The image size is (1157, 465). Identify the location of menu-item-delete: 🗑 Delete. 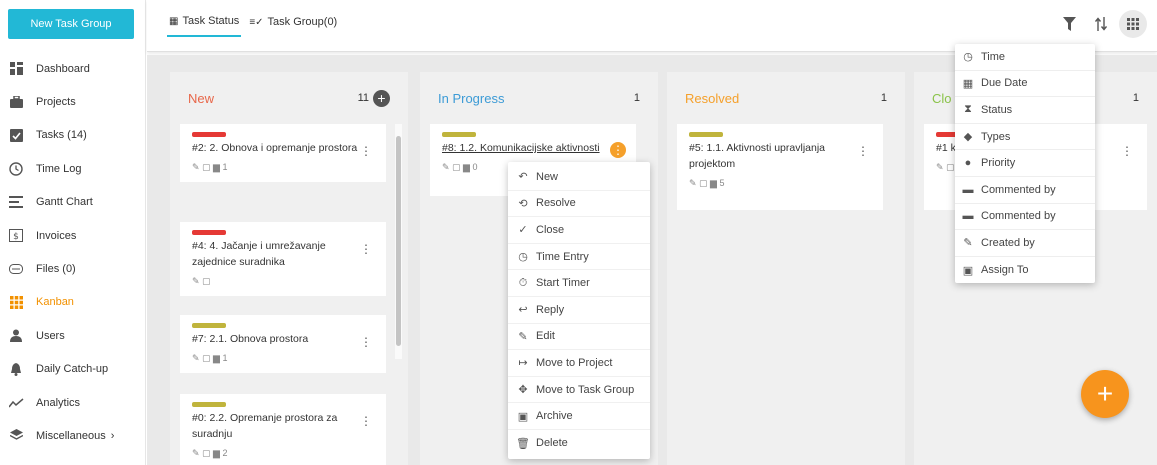
(579, 443).